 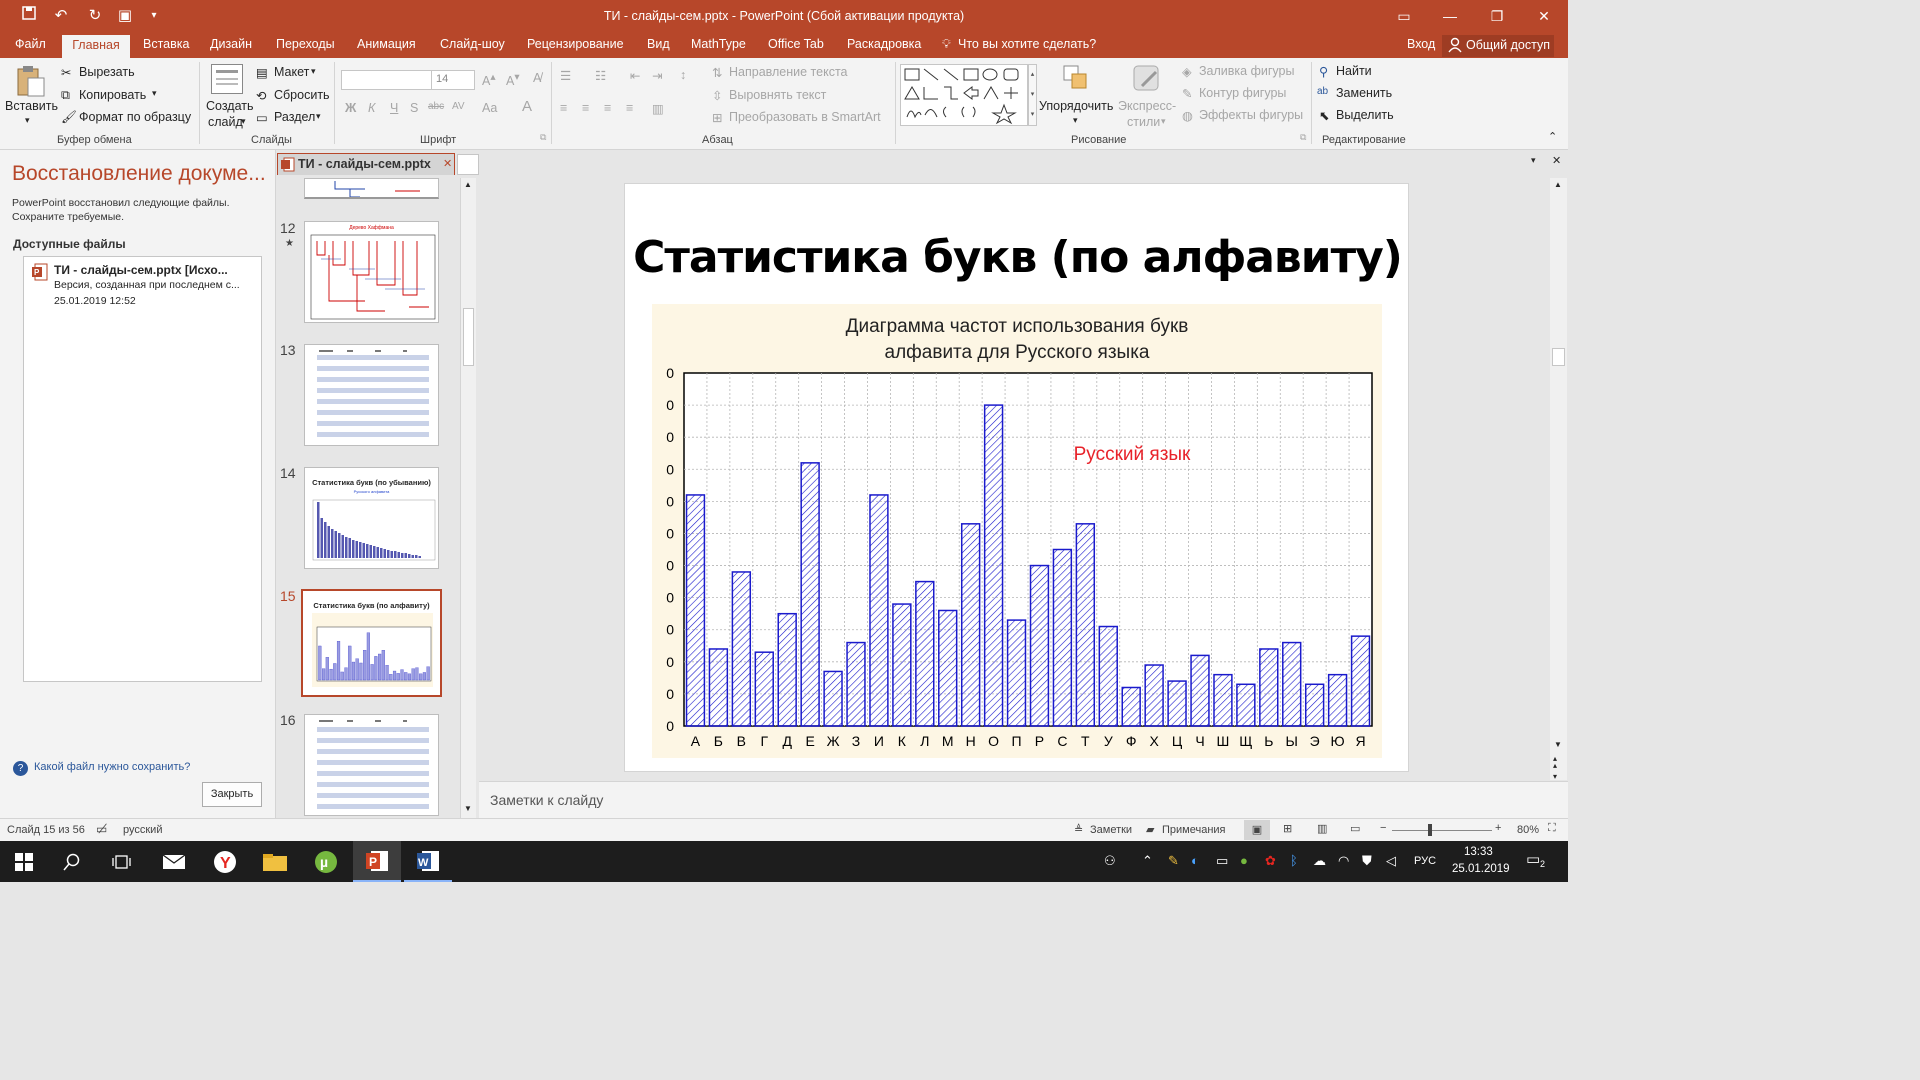 What do you see at coordinates (472, 44) in the screenshot?
I see `tab-slideshow: Слайд-шоу` at bounding box center [472, 44].